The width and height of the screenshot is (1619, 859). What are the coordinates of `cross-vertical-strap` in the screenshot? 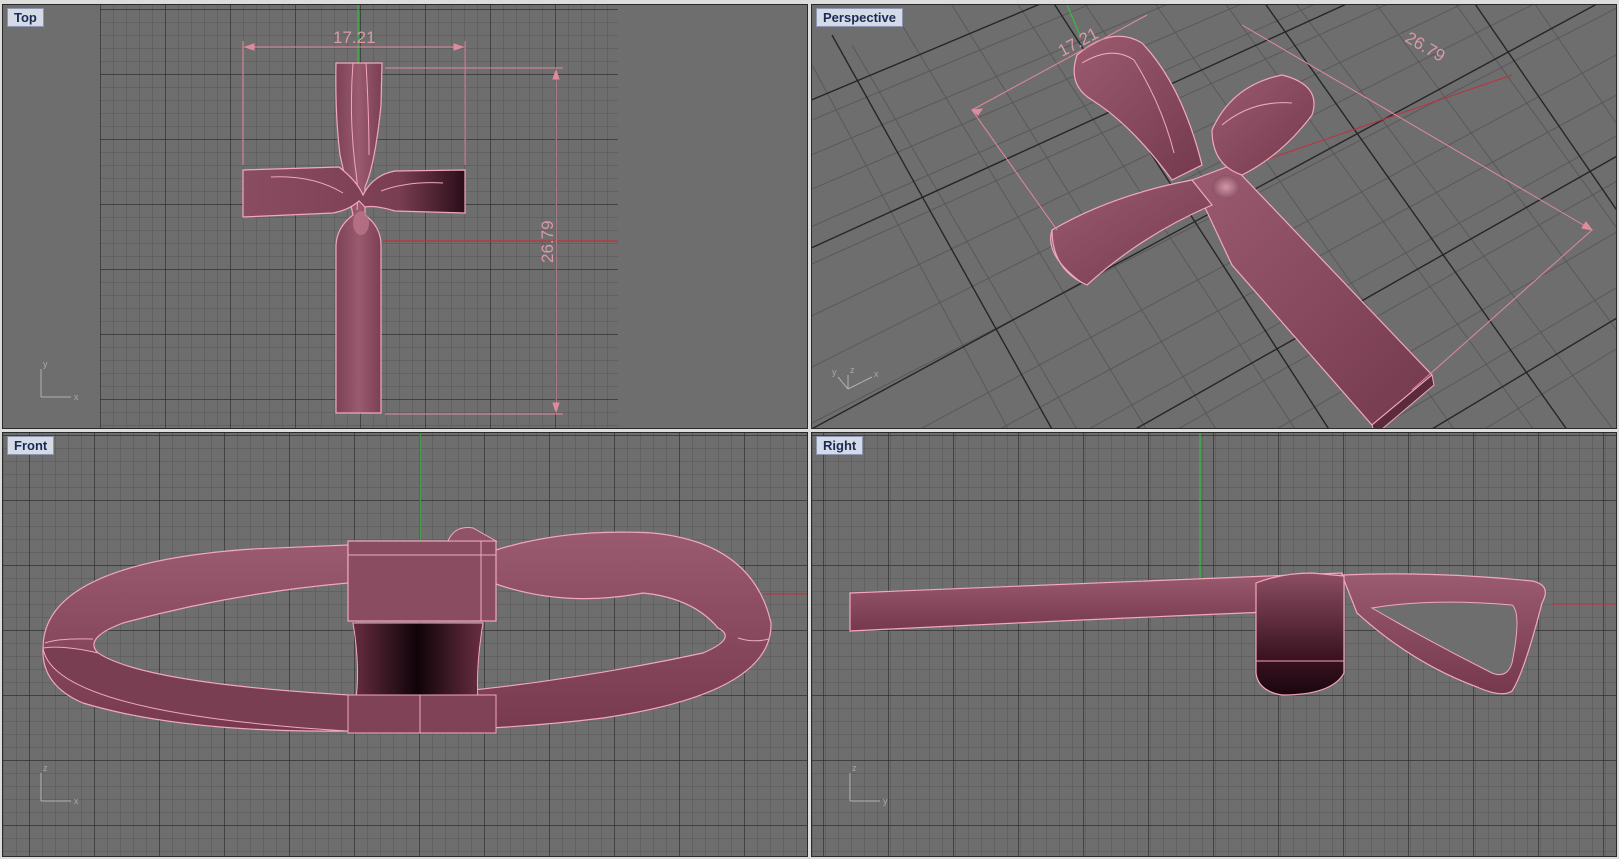 It's located at (359, 238).